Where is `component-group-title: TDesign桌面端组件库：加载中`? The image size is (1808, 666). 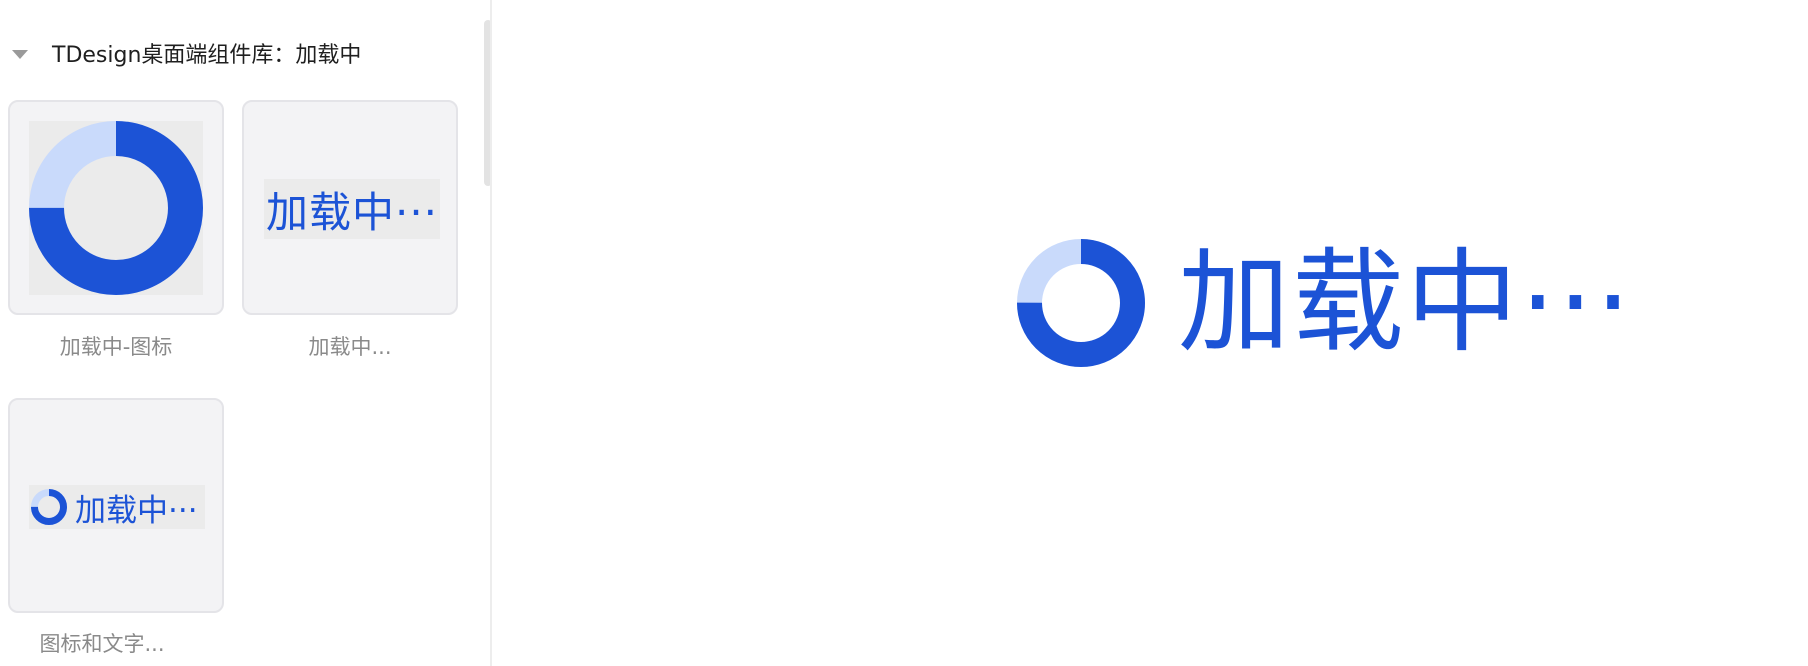
component-group-title: TDesign桌面端组件库：加载中 is located at coordinates (207, 55).